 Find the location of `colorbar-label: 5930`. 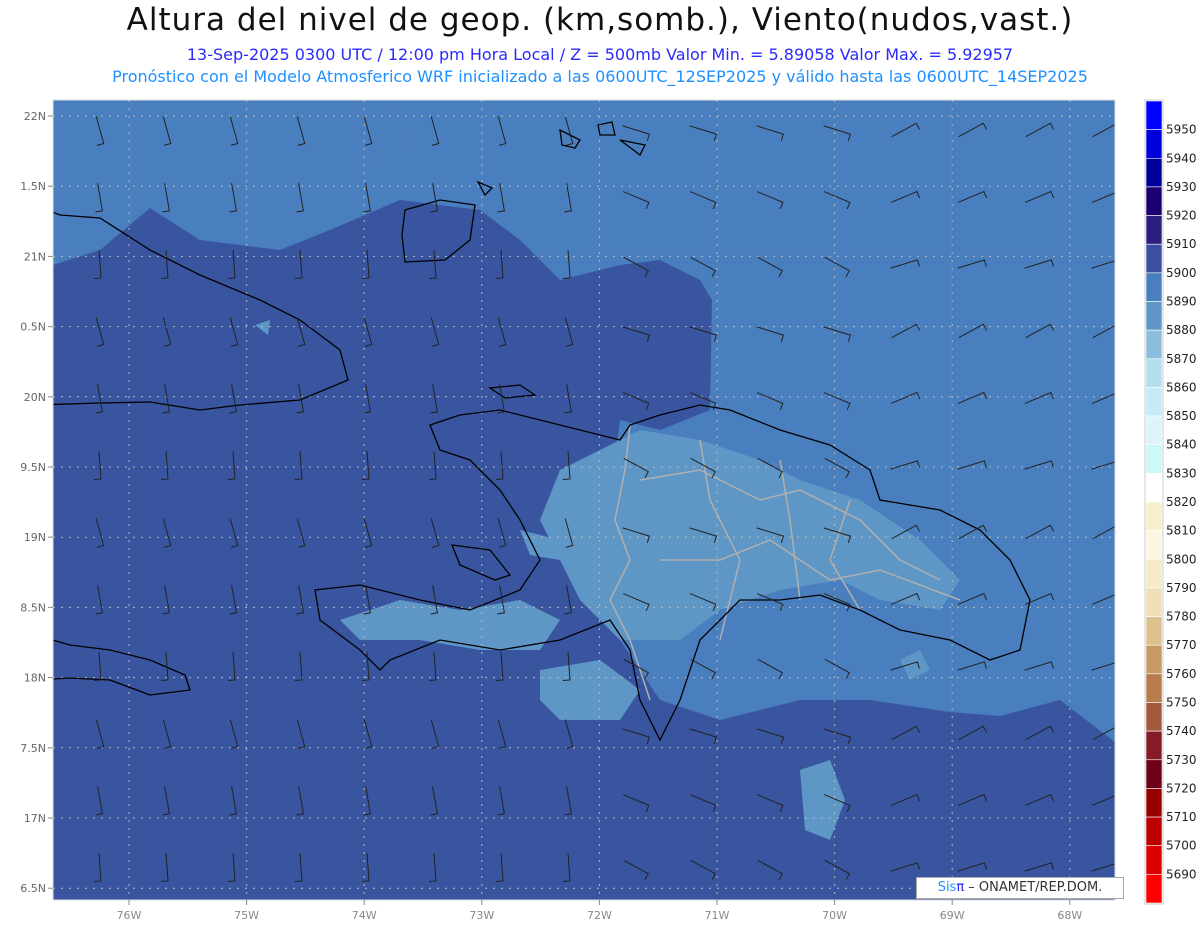

colorbar-label: 5930 is located at coordinates (1181, 187).